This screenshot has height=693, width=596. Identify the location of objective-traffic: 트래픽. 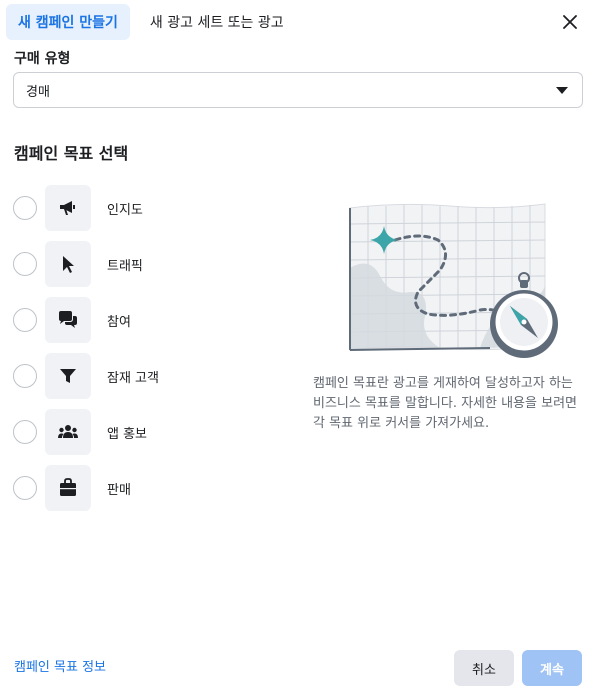
(152, 264).